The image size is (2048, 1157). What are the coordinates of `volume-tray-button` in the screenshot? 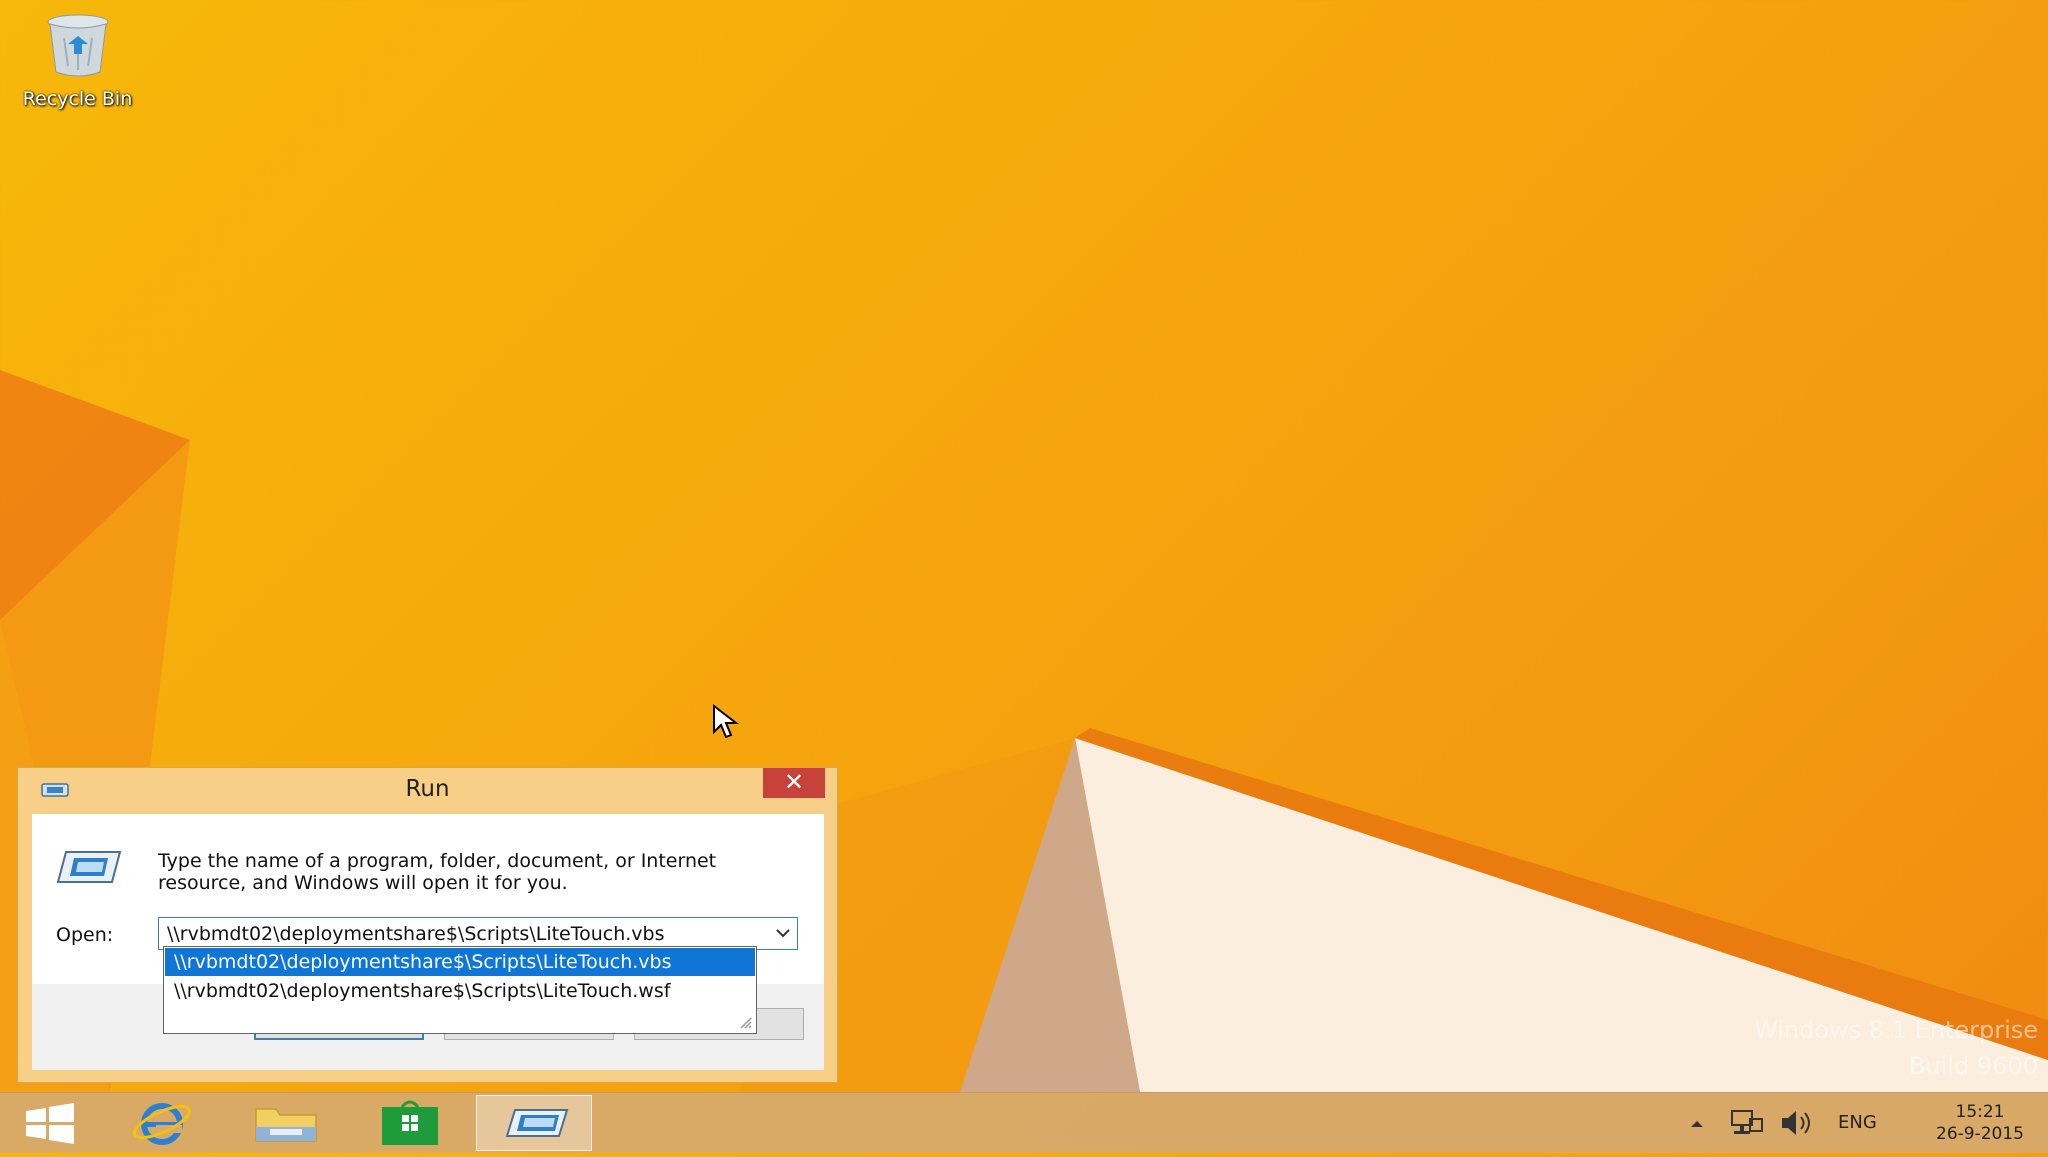 It's located at (1796, 1123).